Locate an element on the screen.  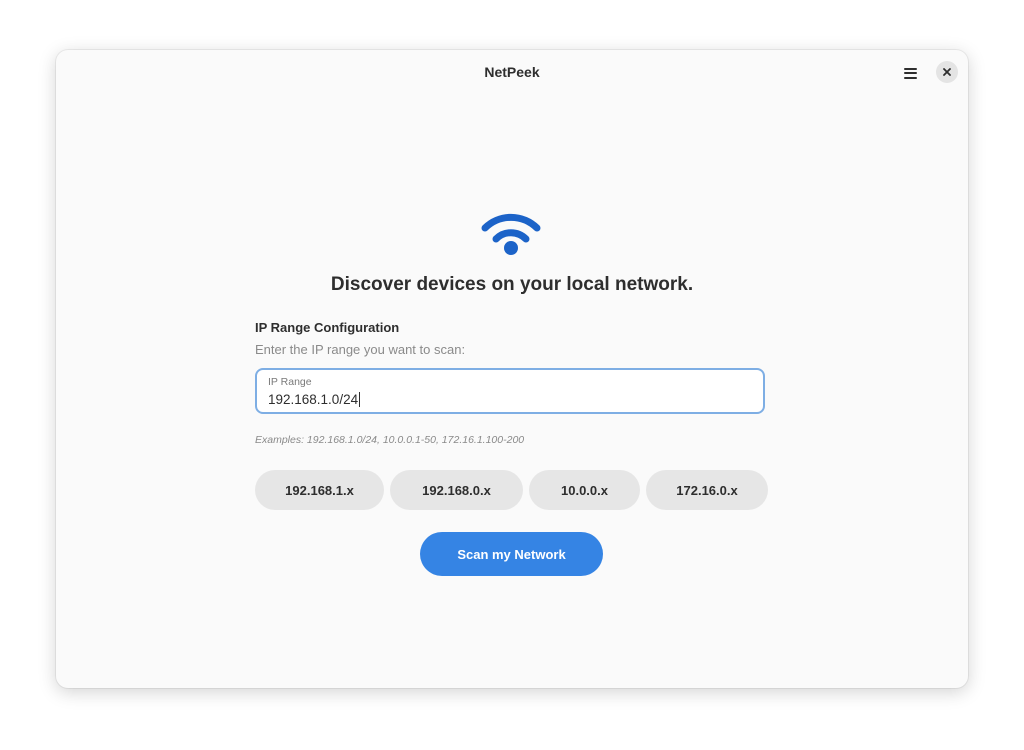
main-menu-button is located at coordinates (910, 73).